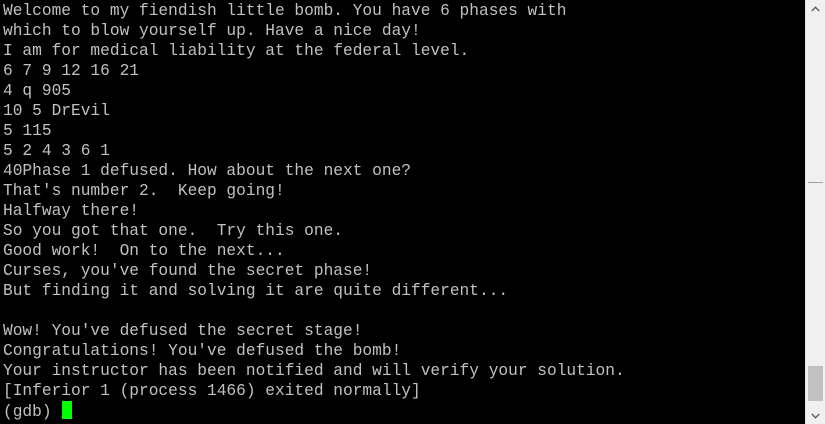 This screenshot has height=424, width=825. What do you see at coordinates (71, 211) in the screenshot?
I see `terminal-line: Halfway there!` at bounding box center [71, 211].